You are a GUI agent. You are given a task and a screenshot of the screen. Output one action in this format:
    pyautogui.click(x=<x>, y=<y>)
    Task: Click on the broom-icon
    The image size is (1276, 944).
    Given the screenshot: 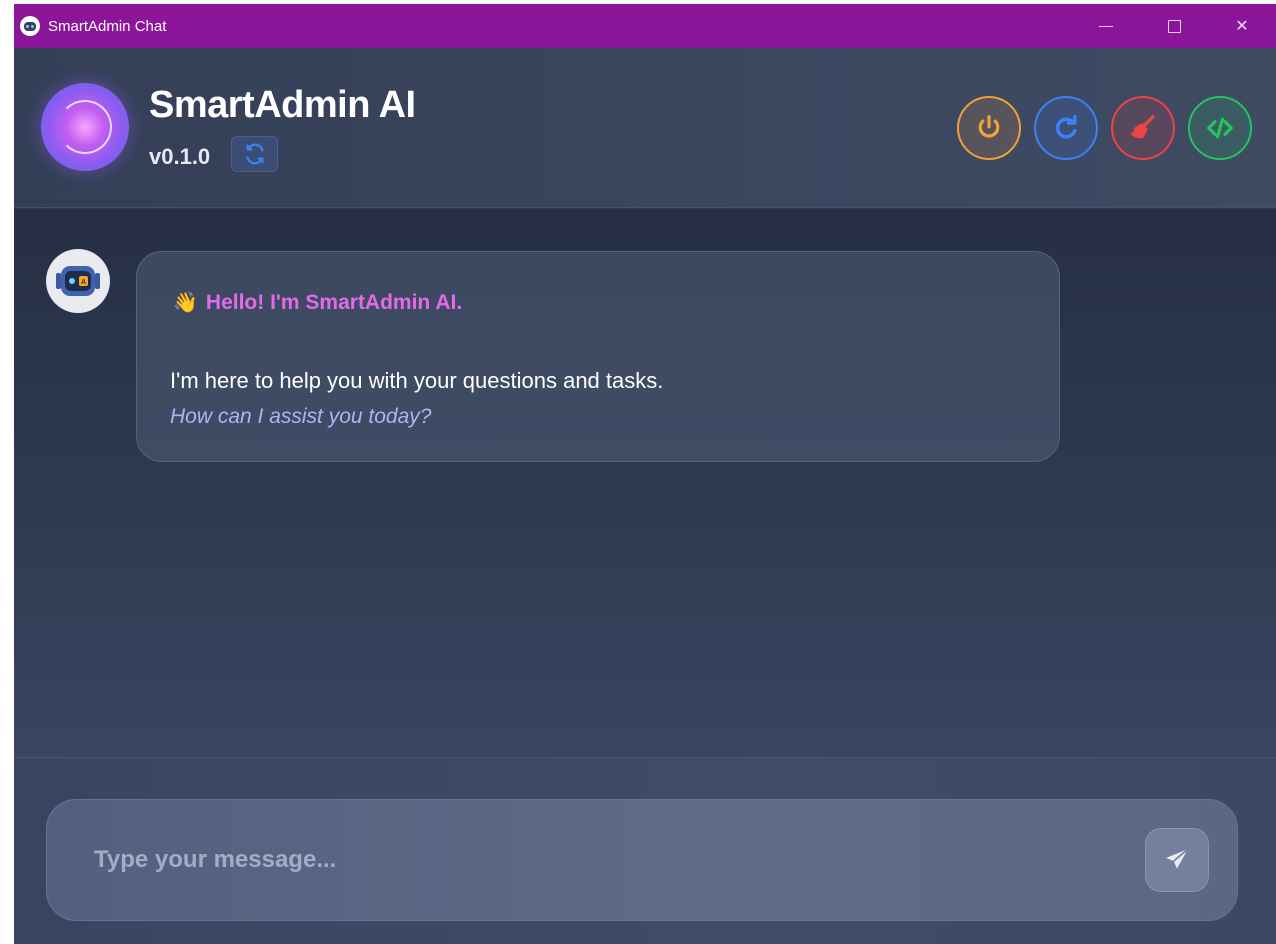 What is the action you would take?
    pyautogui.click(x=1142, y=127)
    